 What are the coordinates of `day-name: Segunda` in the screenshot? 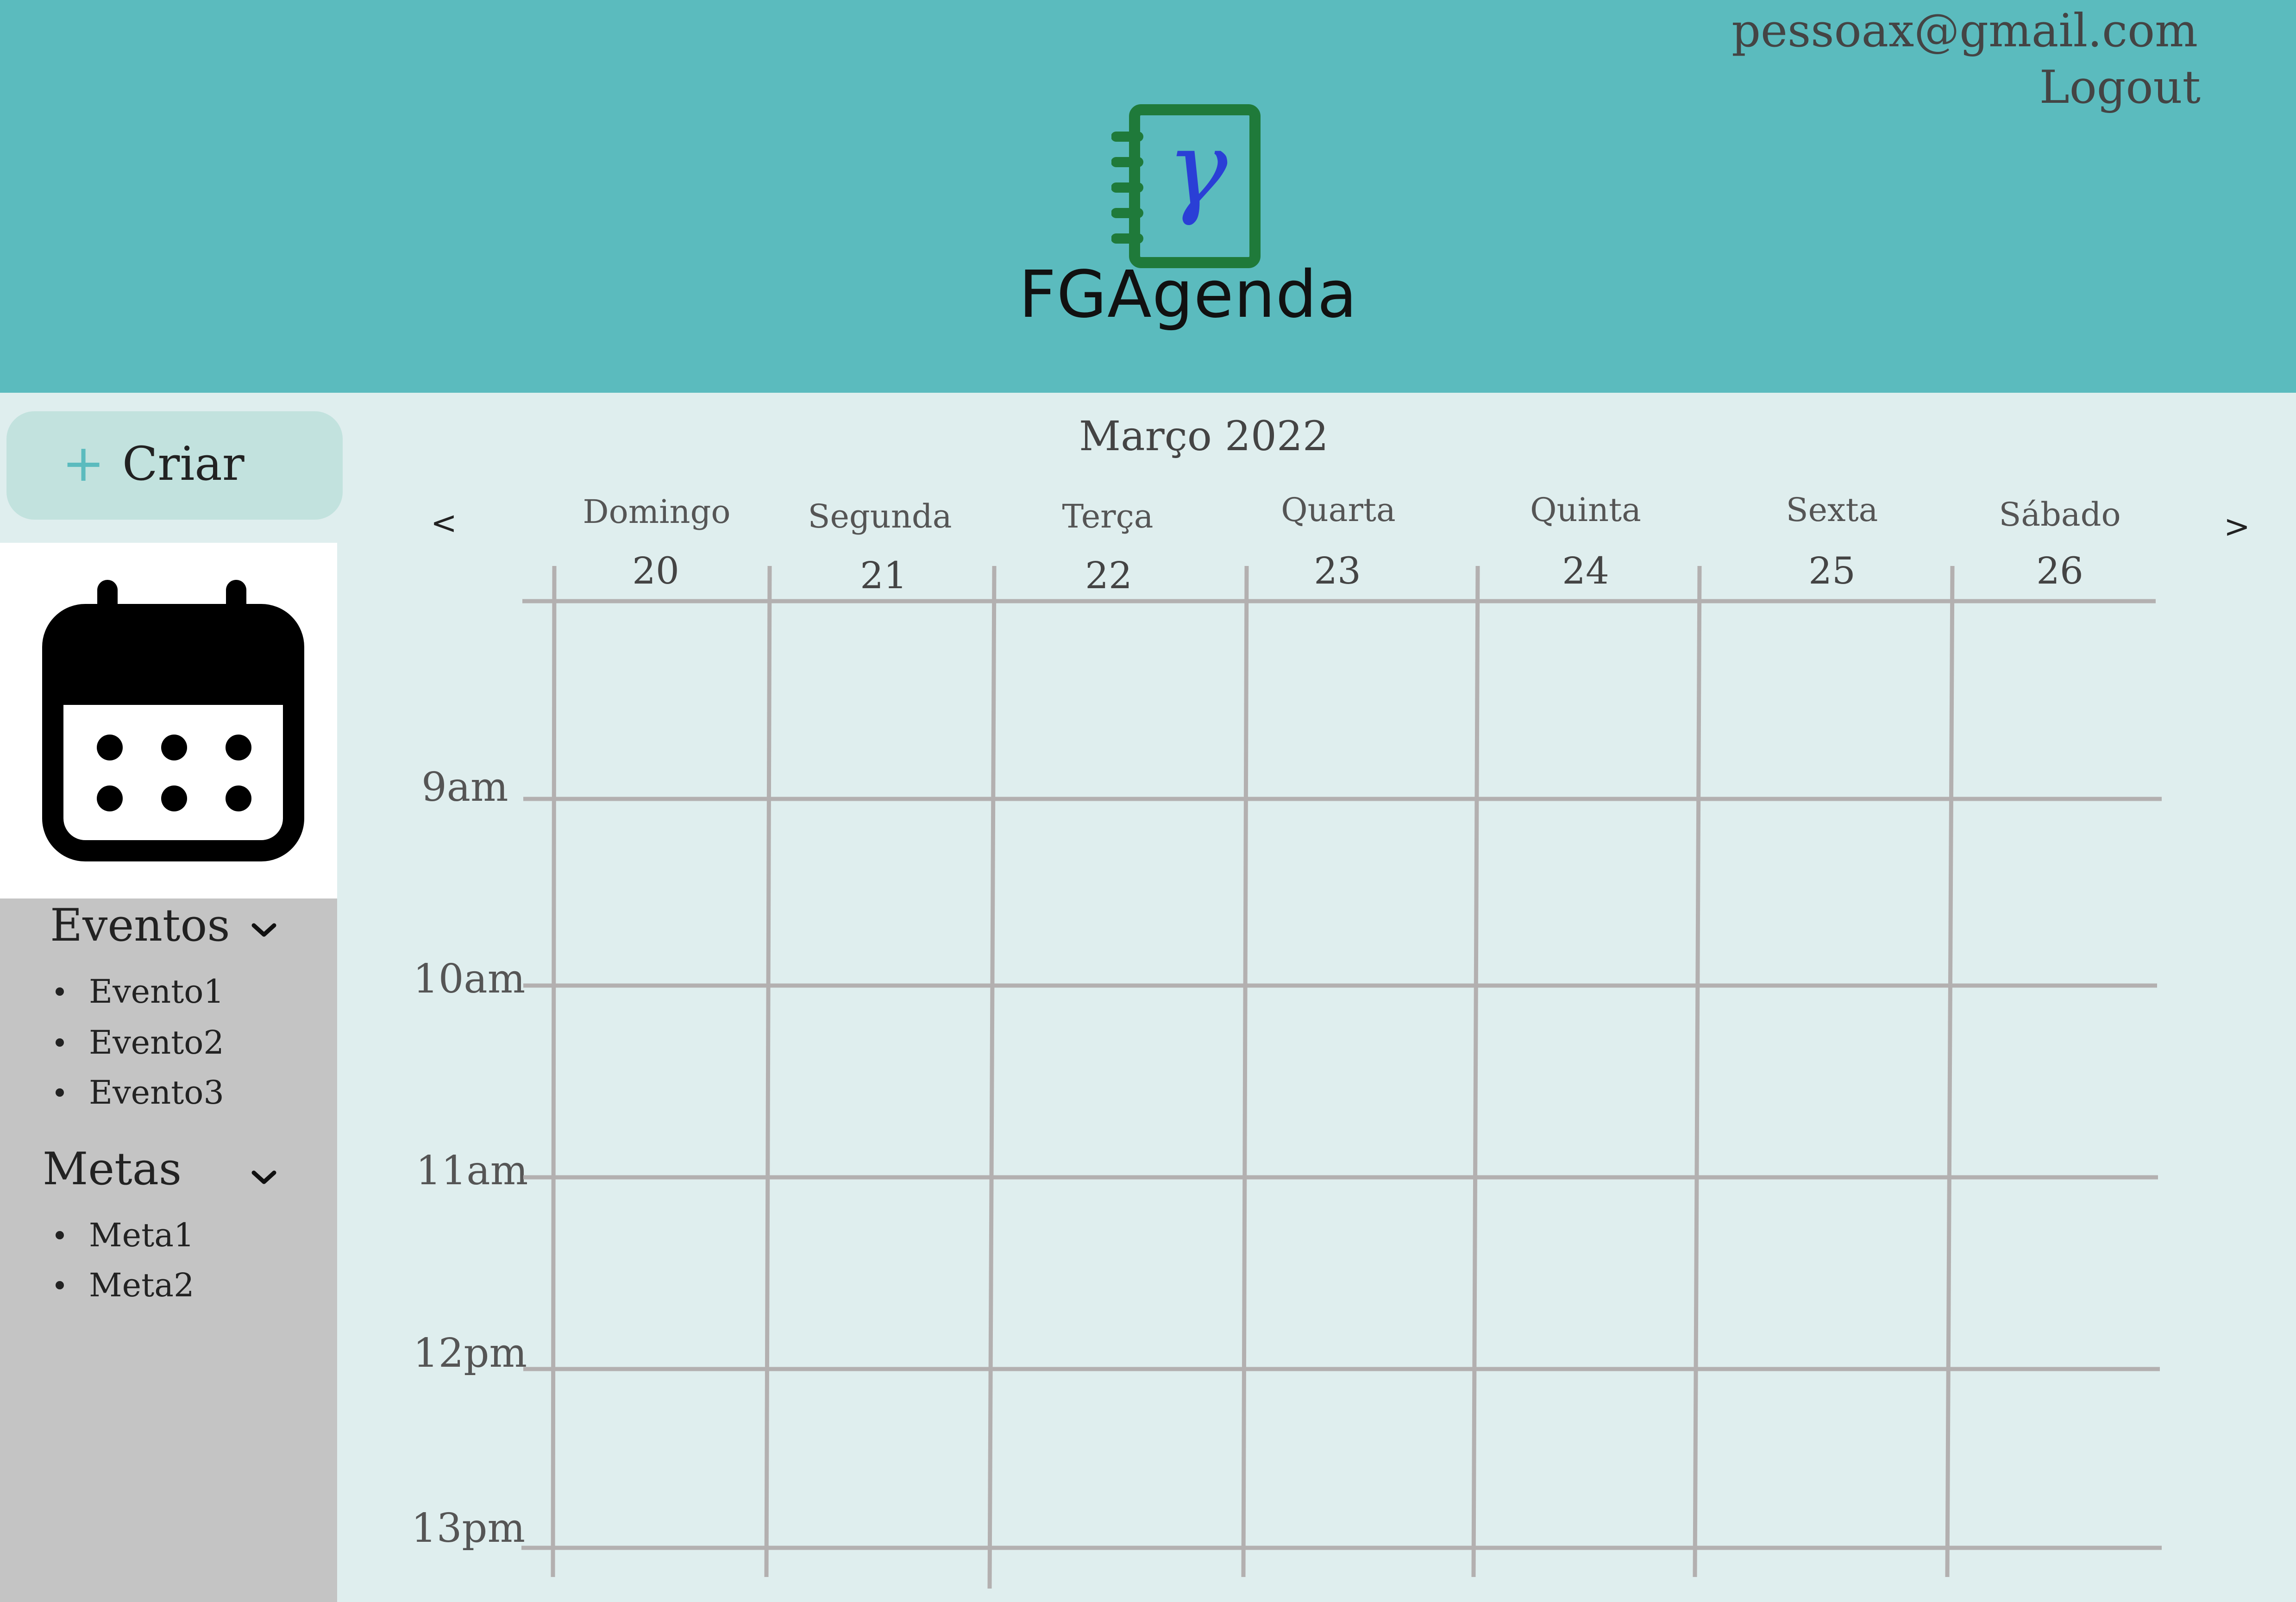 It's located at (880, 516).